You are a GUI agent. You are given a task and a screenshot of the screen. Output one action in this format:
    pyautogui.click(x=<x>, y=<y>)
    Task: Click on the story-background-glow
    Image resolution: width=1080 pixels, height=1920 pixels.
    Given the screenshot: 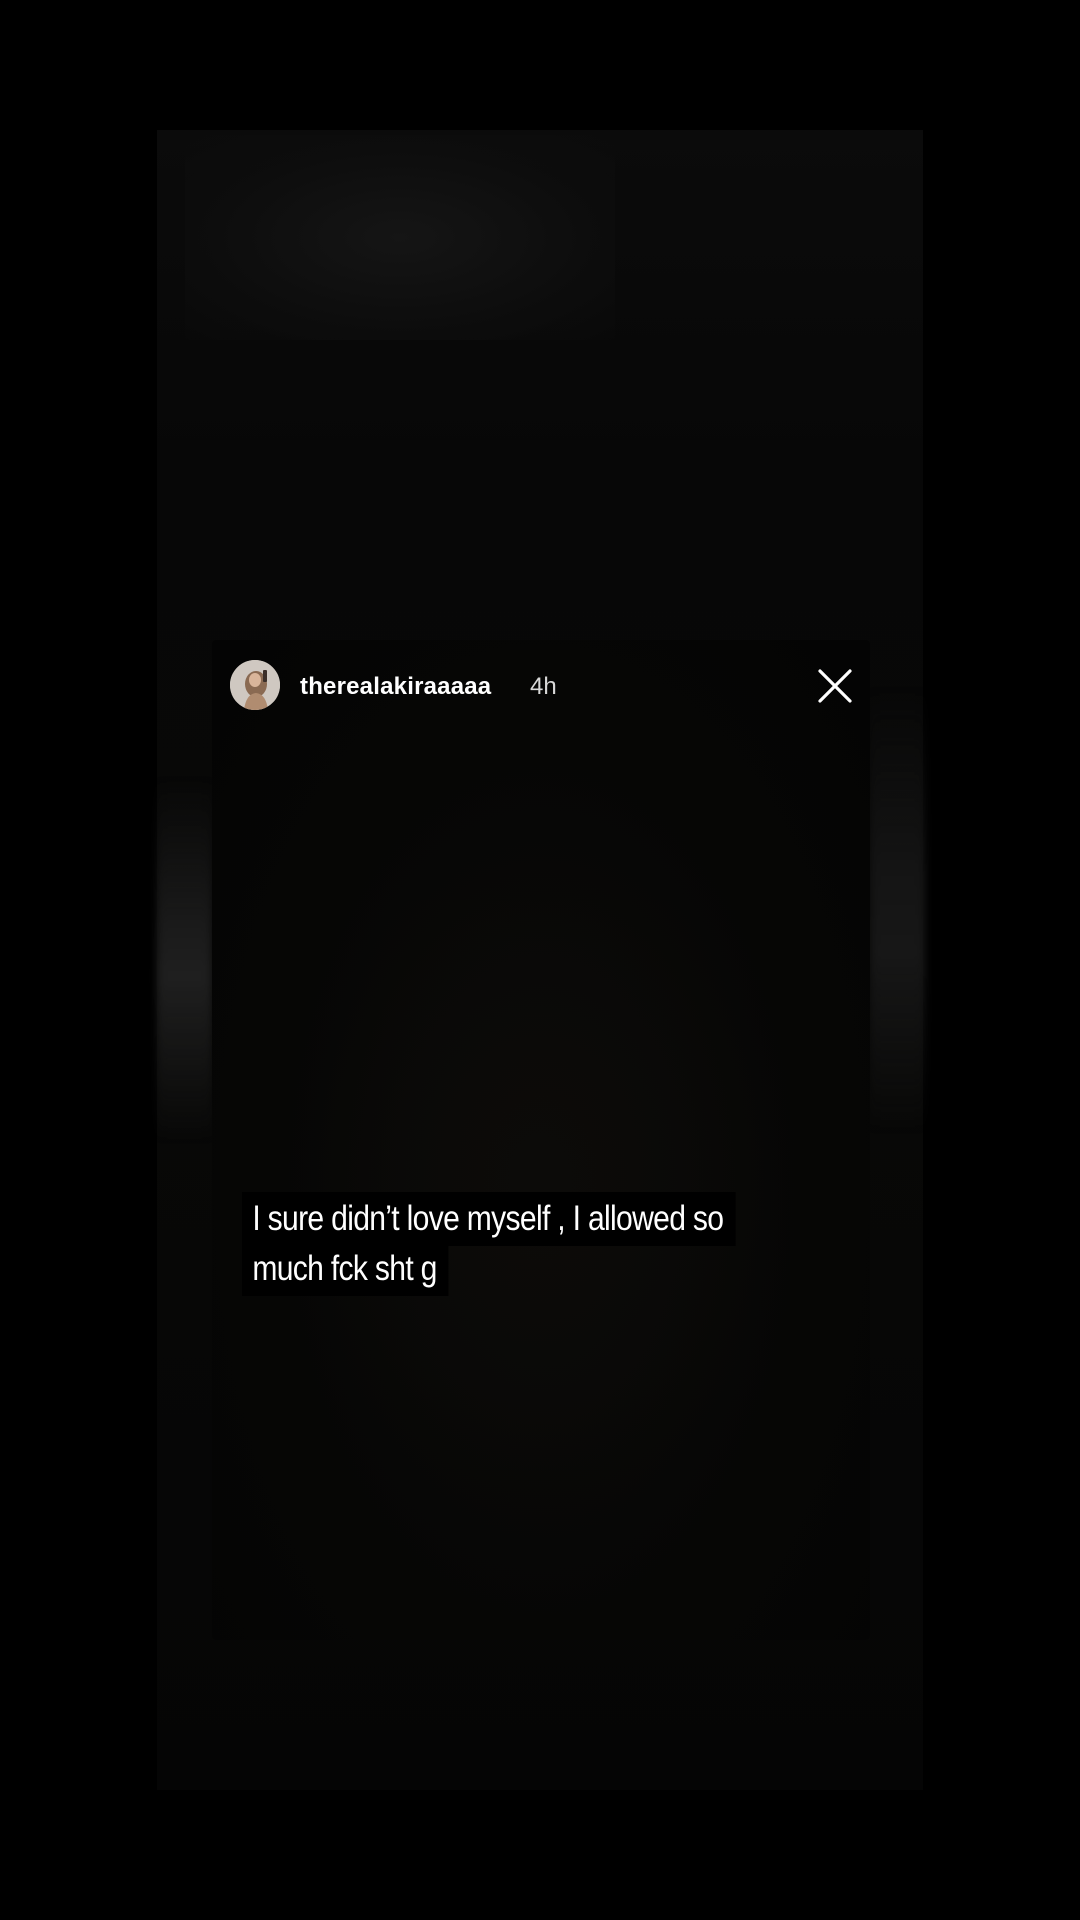 What is the action you would take?
    pyautogui.click(x=400, y=237)
    